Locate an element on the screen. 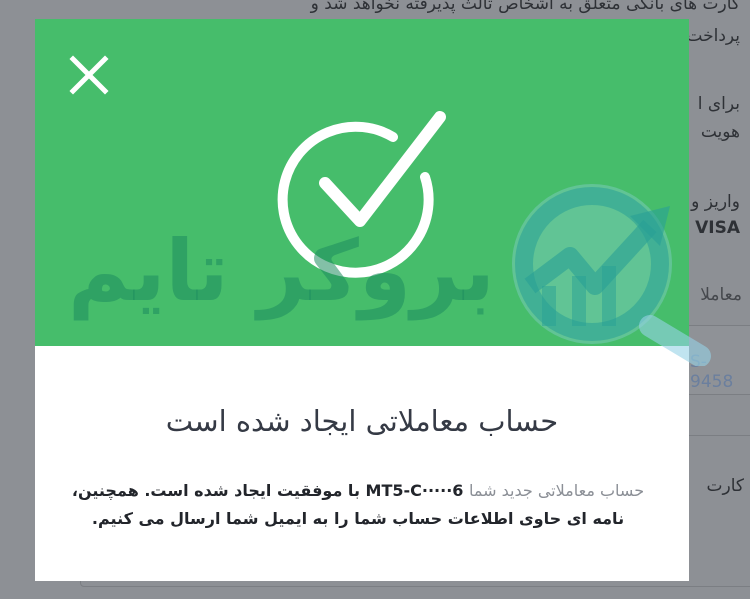 The height and width of the screenshot is (599, 750). card-select-label: کارت is located at coordinates (725, 486).